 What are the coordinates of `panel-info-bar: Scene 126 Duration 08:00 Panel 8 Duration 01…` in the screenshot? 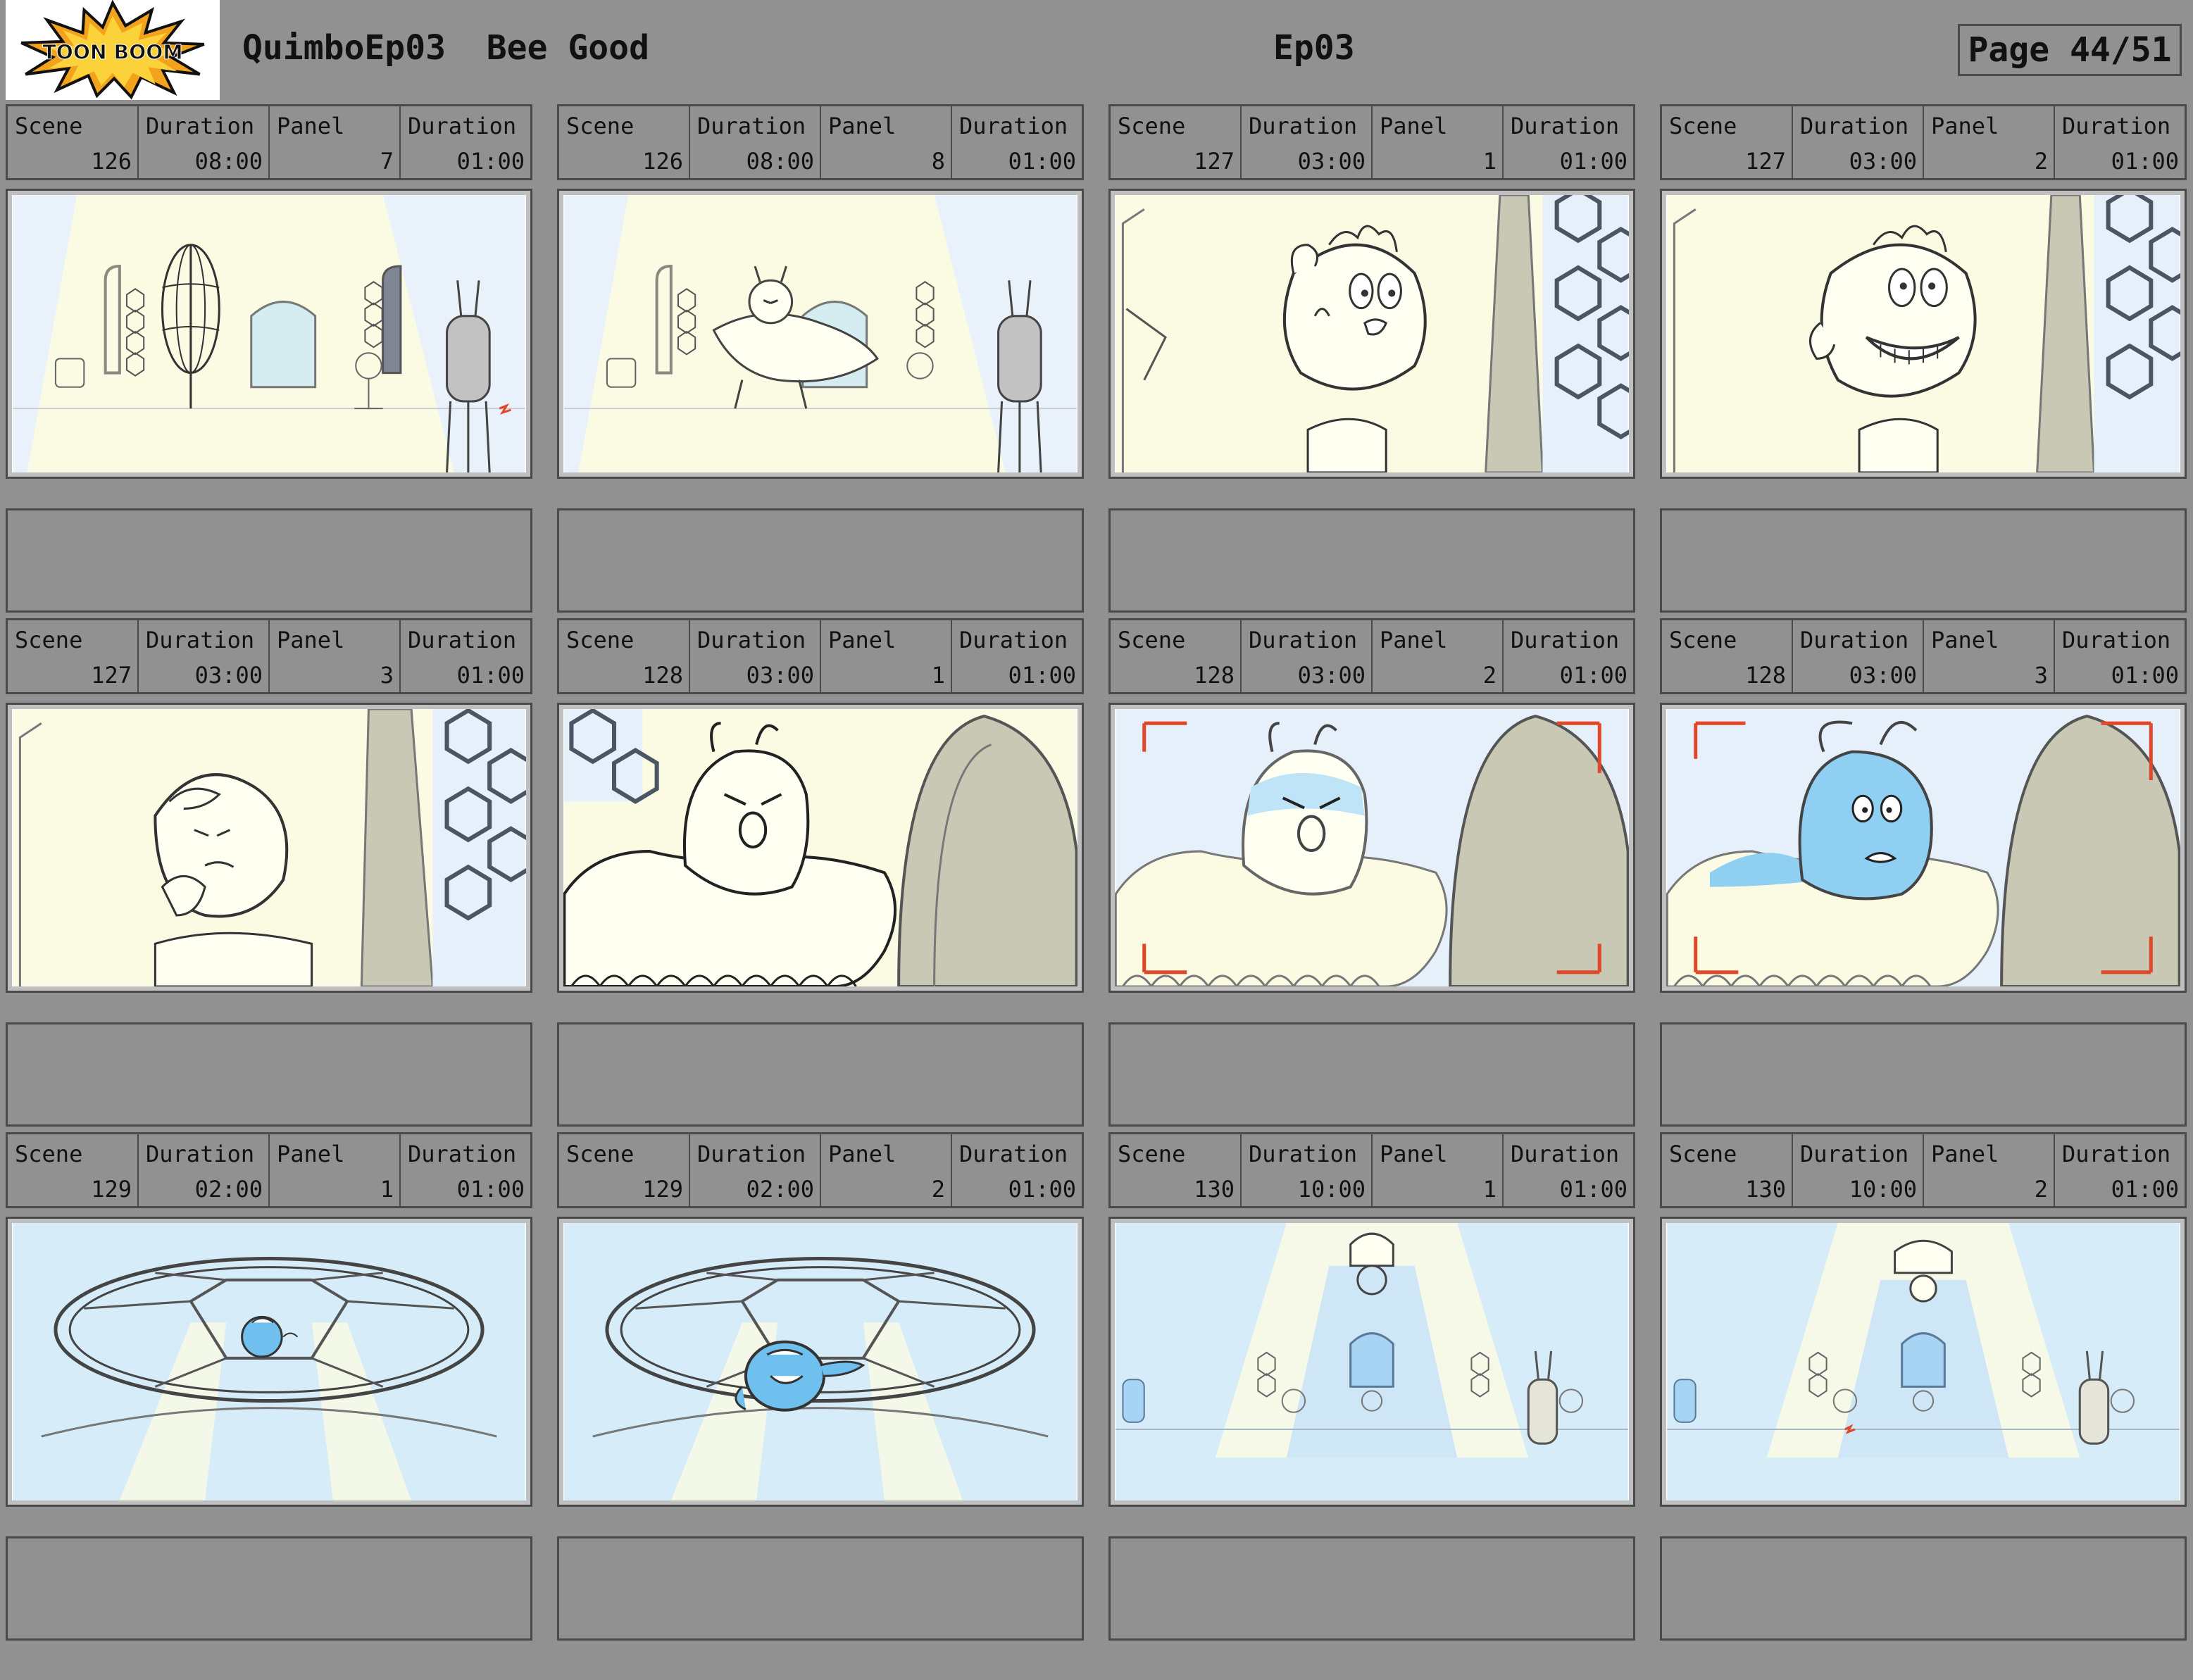 It's located at (820, 142).